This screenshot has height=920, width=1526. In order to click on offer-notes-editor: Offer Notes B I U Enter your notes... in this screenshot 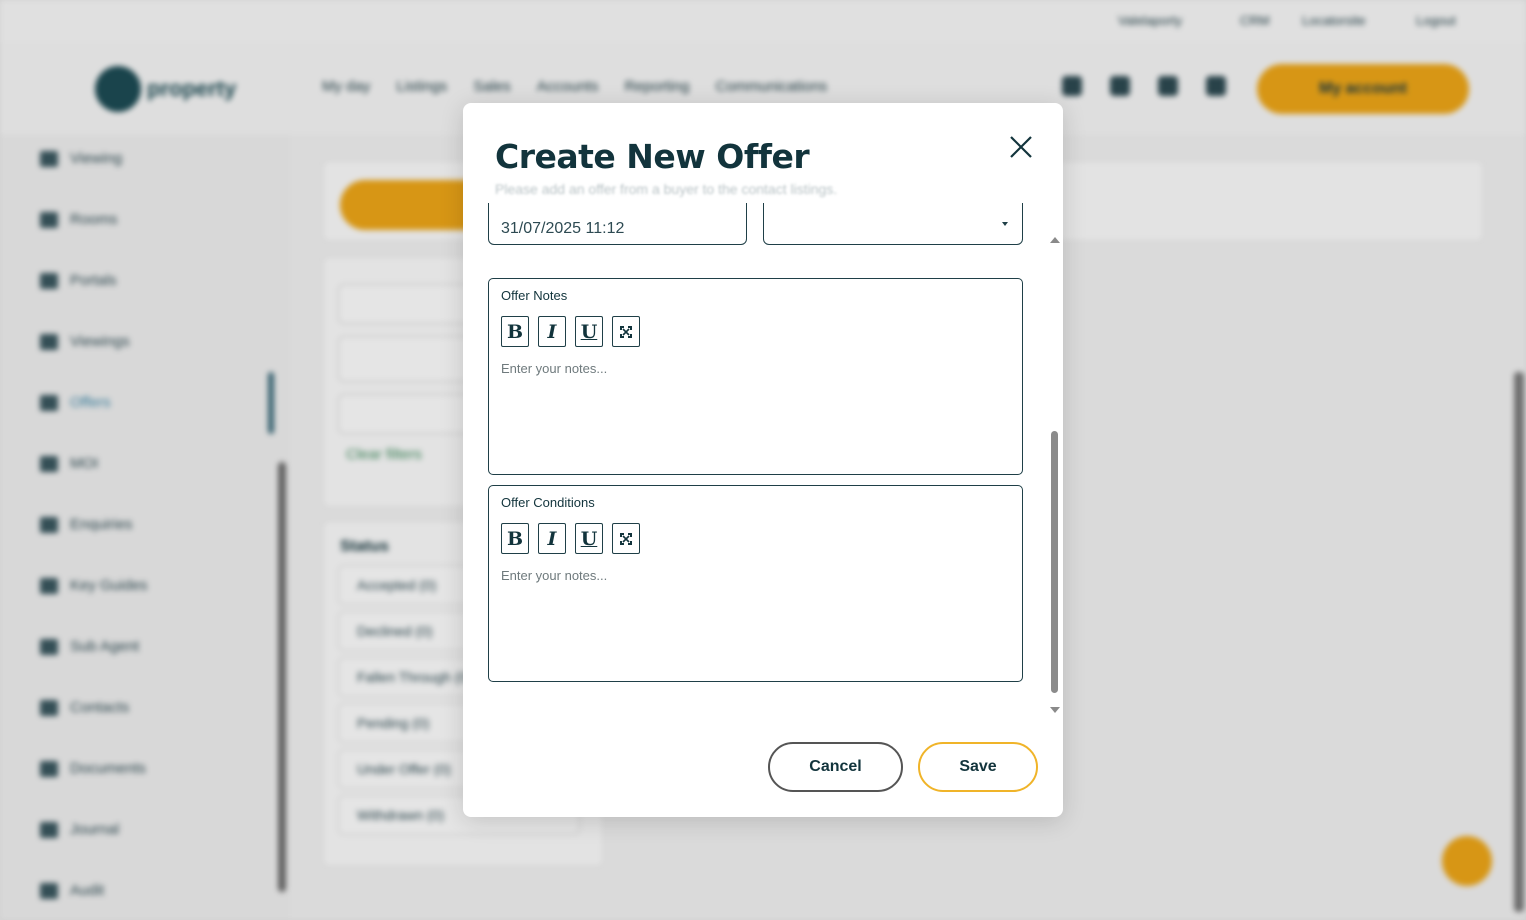, I will do `click(755, 376)`.